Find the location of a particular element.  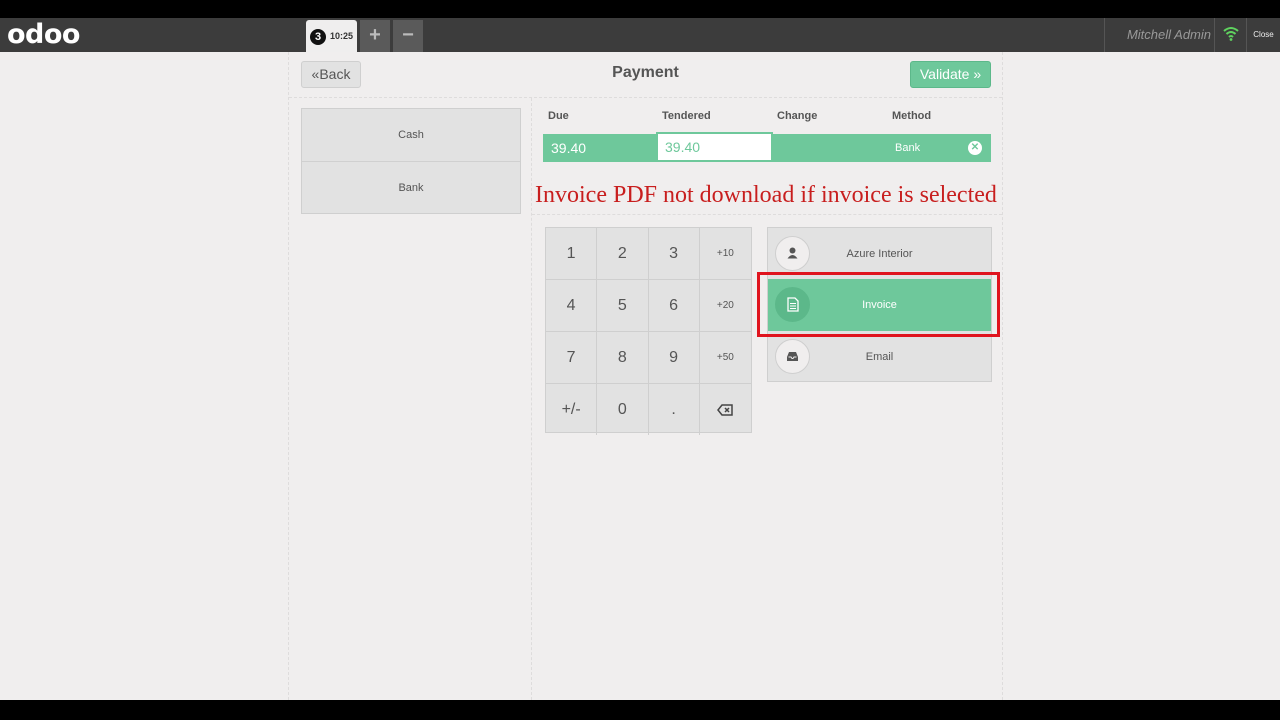

method-header: Method is located at coordinates (912, 116).